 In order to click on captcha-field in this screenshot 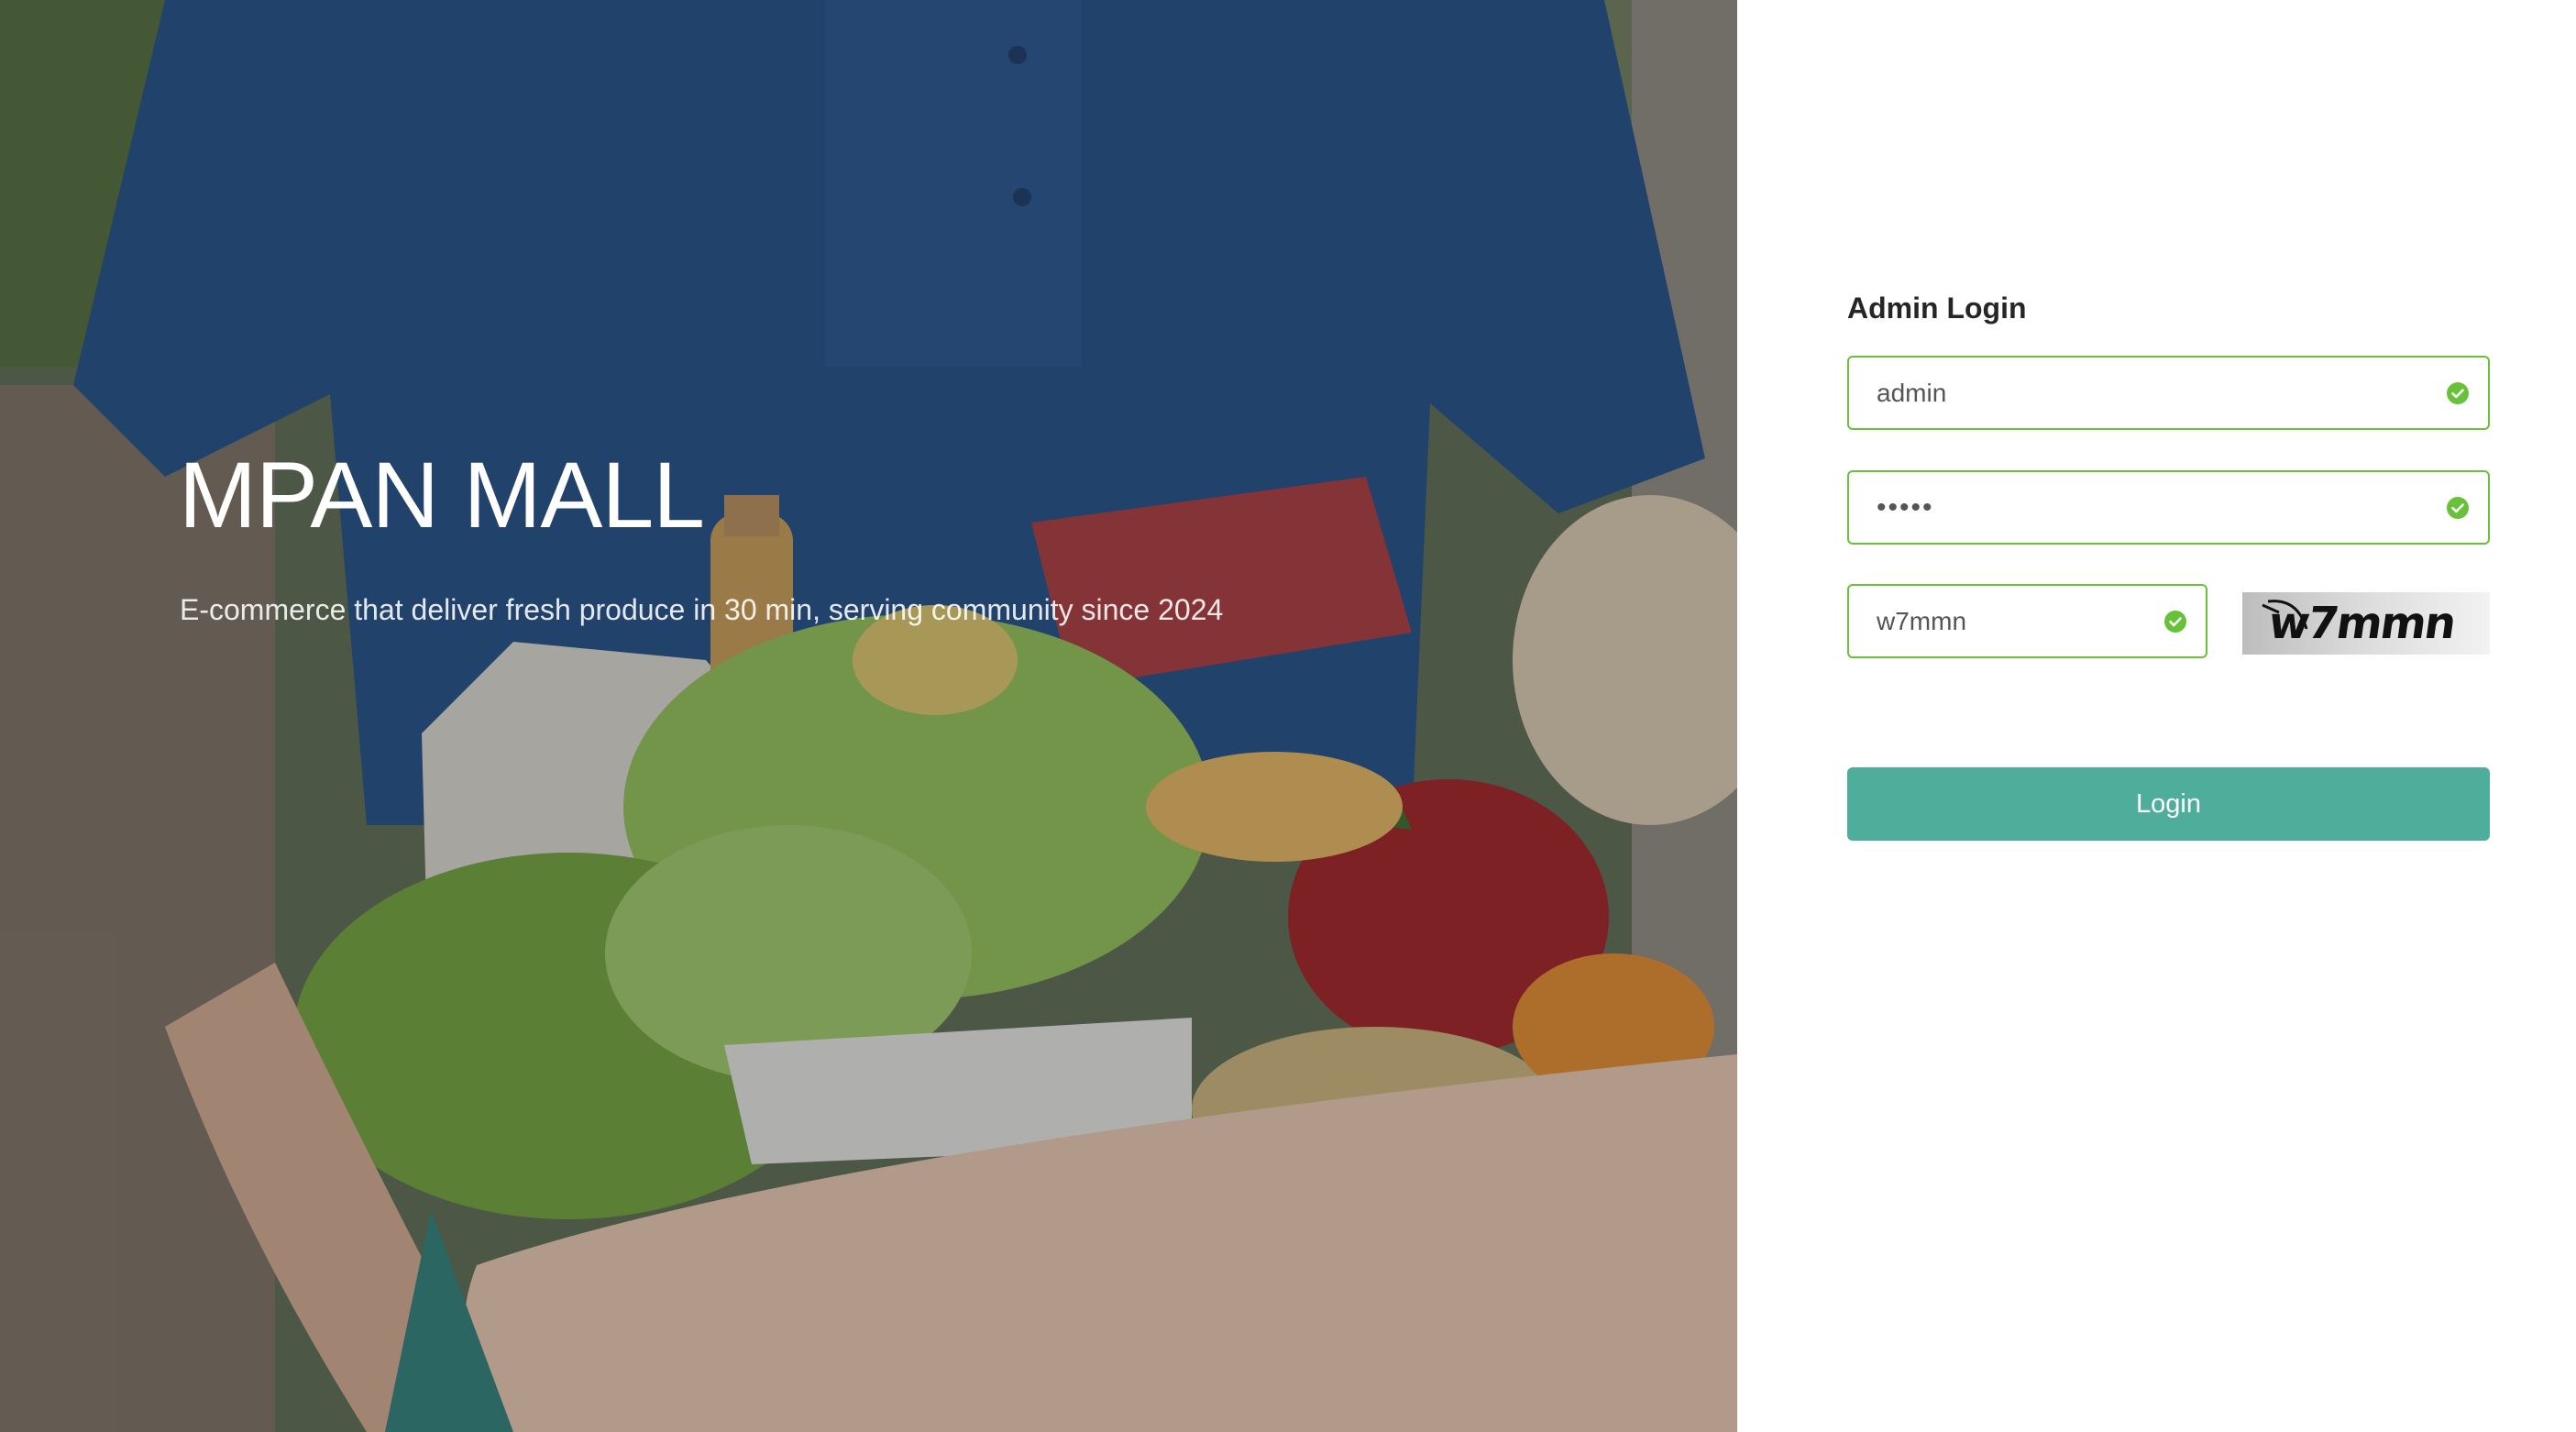, I will do `click(2027, 621)`.